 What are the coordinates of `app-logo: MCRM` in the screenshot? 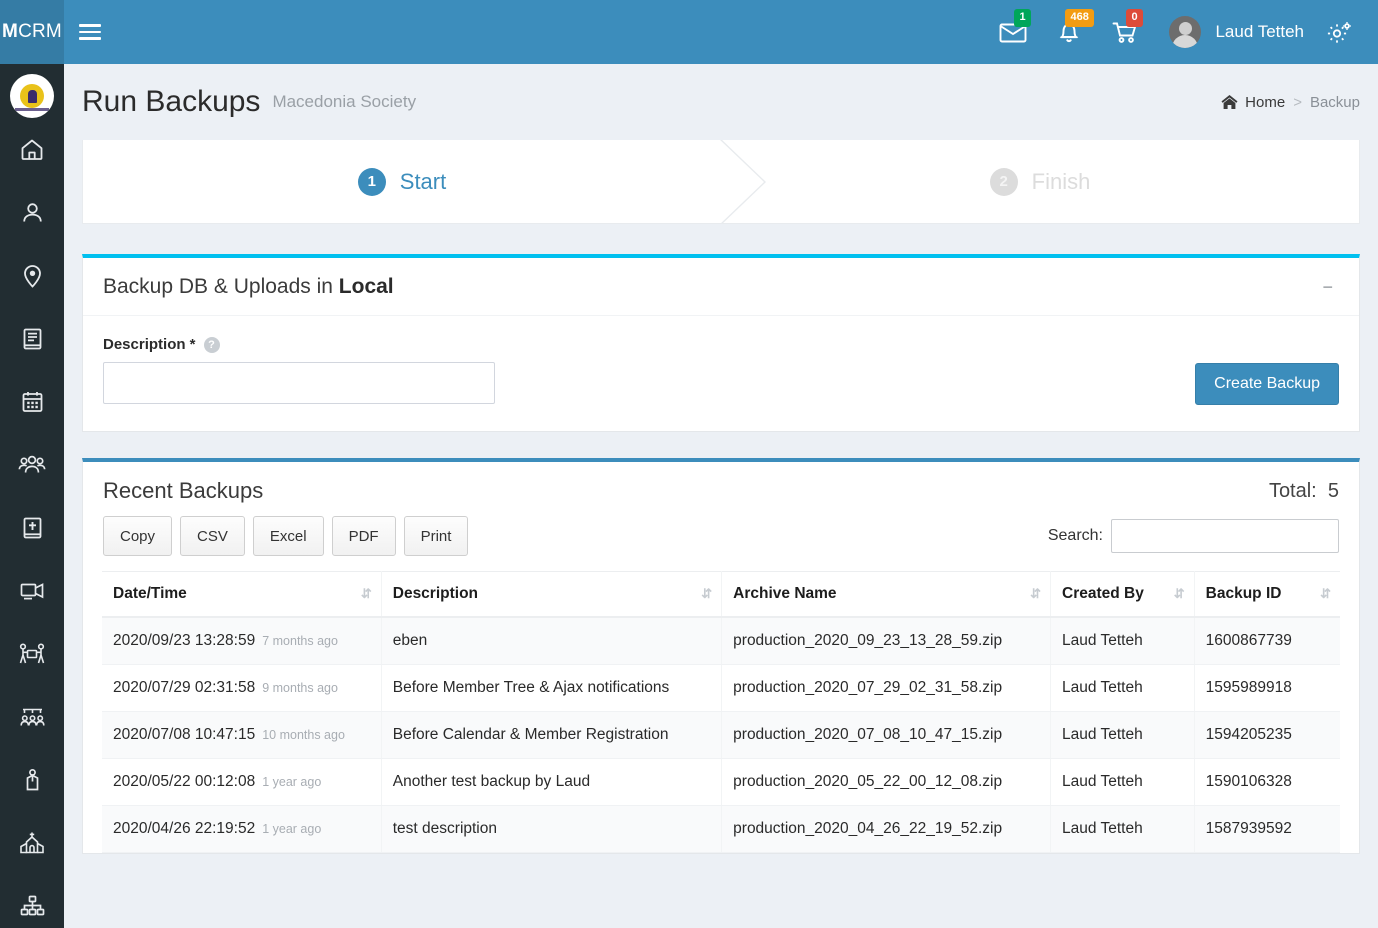 It's located at (32, 32).